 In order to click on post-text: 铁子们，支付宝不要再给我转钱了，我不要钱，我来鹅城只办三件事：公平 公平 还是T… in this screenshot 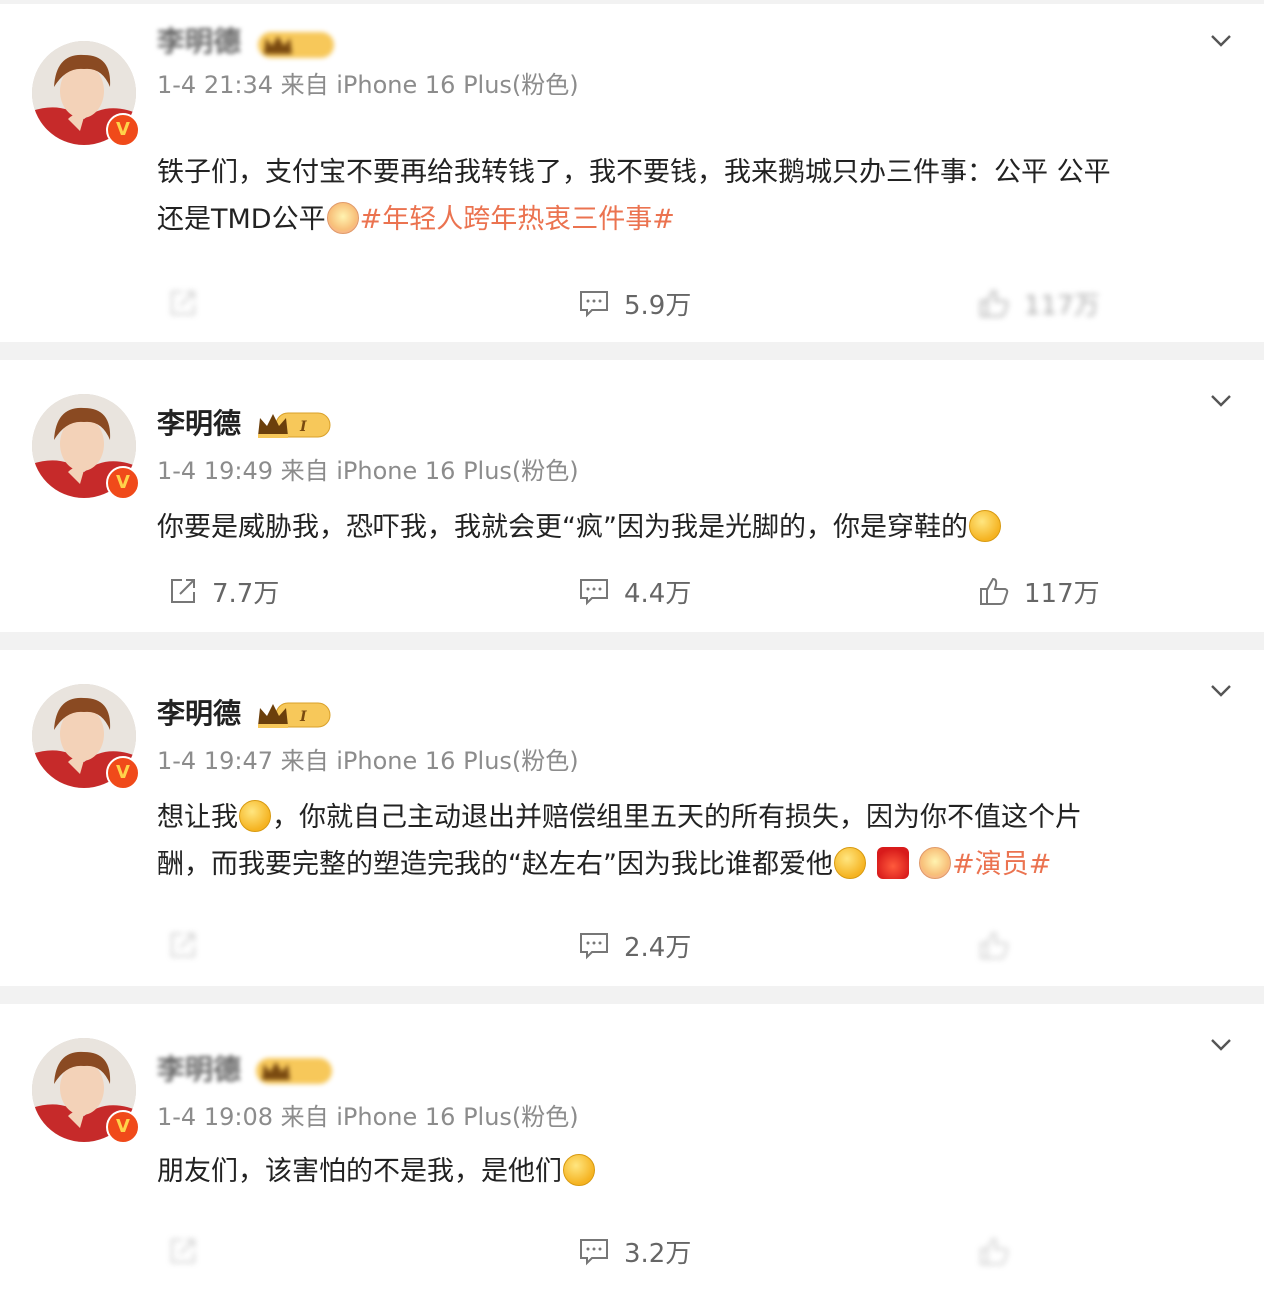, I will do `click(692, 196)`.